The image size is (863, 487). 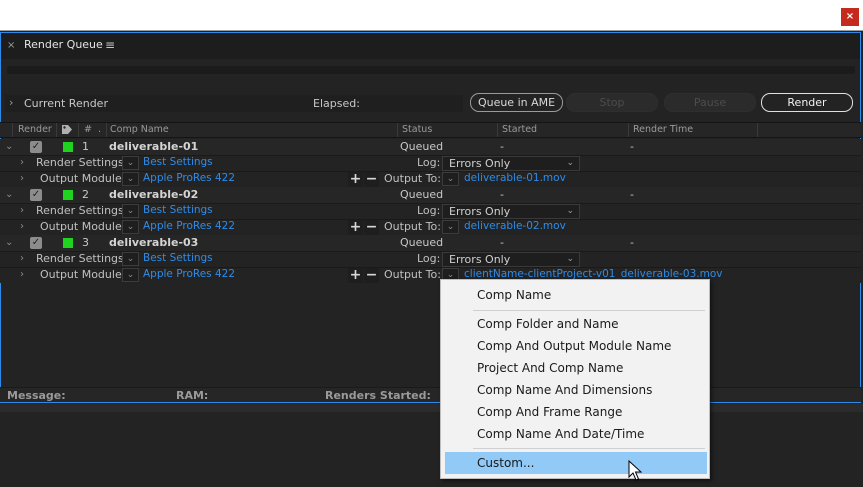 What do you see at coordinates (11, 102) in the screenshot?
I see `current-render-chevron-icon: ›` at bounding box center [11, 102].